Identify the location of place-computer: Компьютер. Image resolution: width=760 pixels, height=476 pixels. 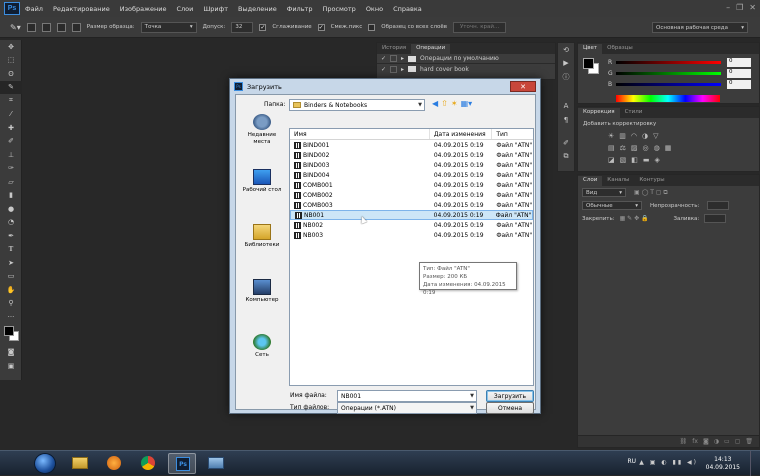
(262, 302).